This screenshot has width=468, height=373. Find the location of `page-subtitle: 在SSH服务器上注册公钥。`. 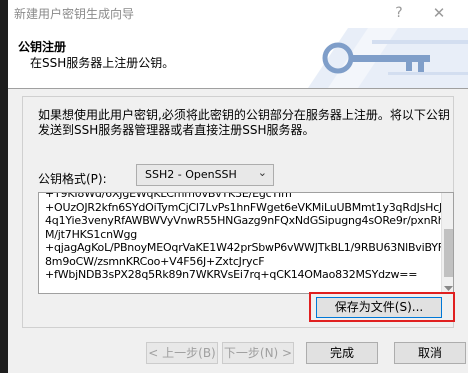

page-subtitle: 在SSH服务器上注册公钥。 is located at coordinates (102, 63).